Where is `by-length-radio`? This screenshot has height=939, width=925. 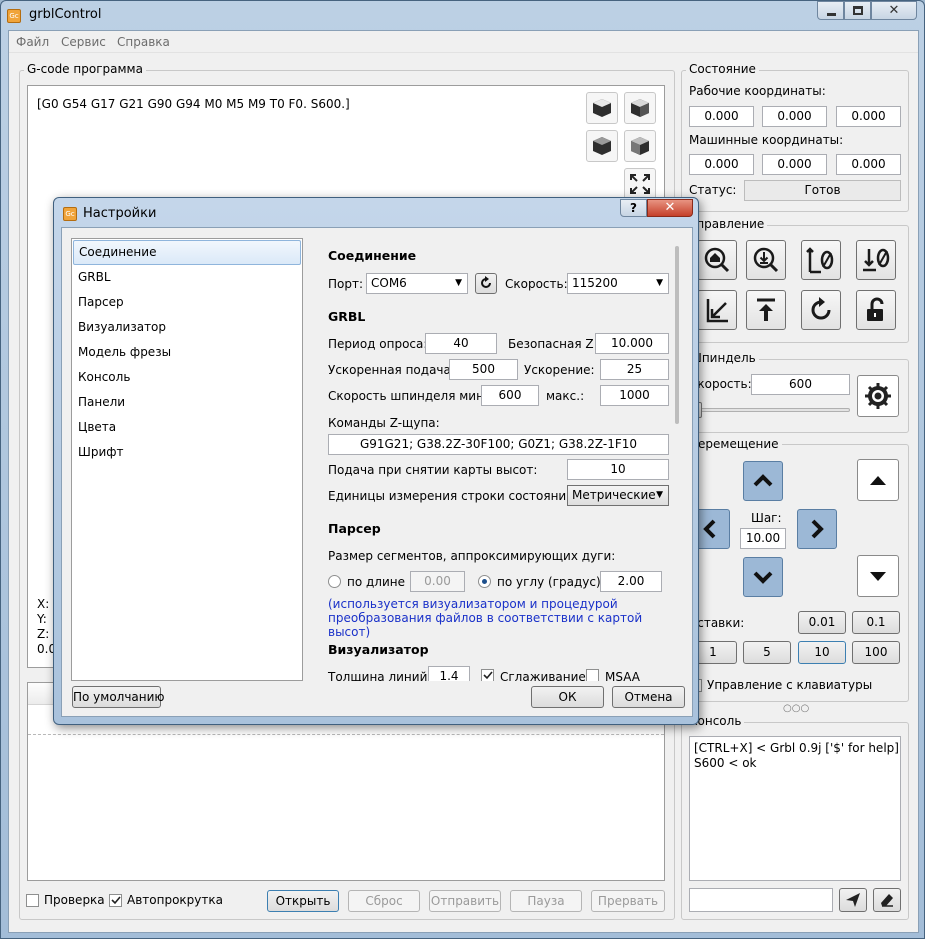 by-length-radio is located at coordinates (334, 581).